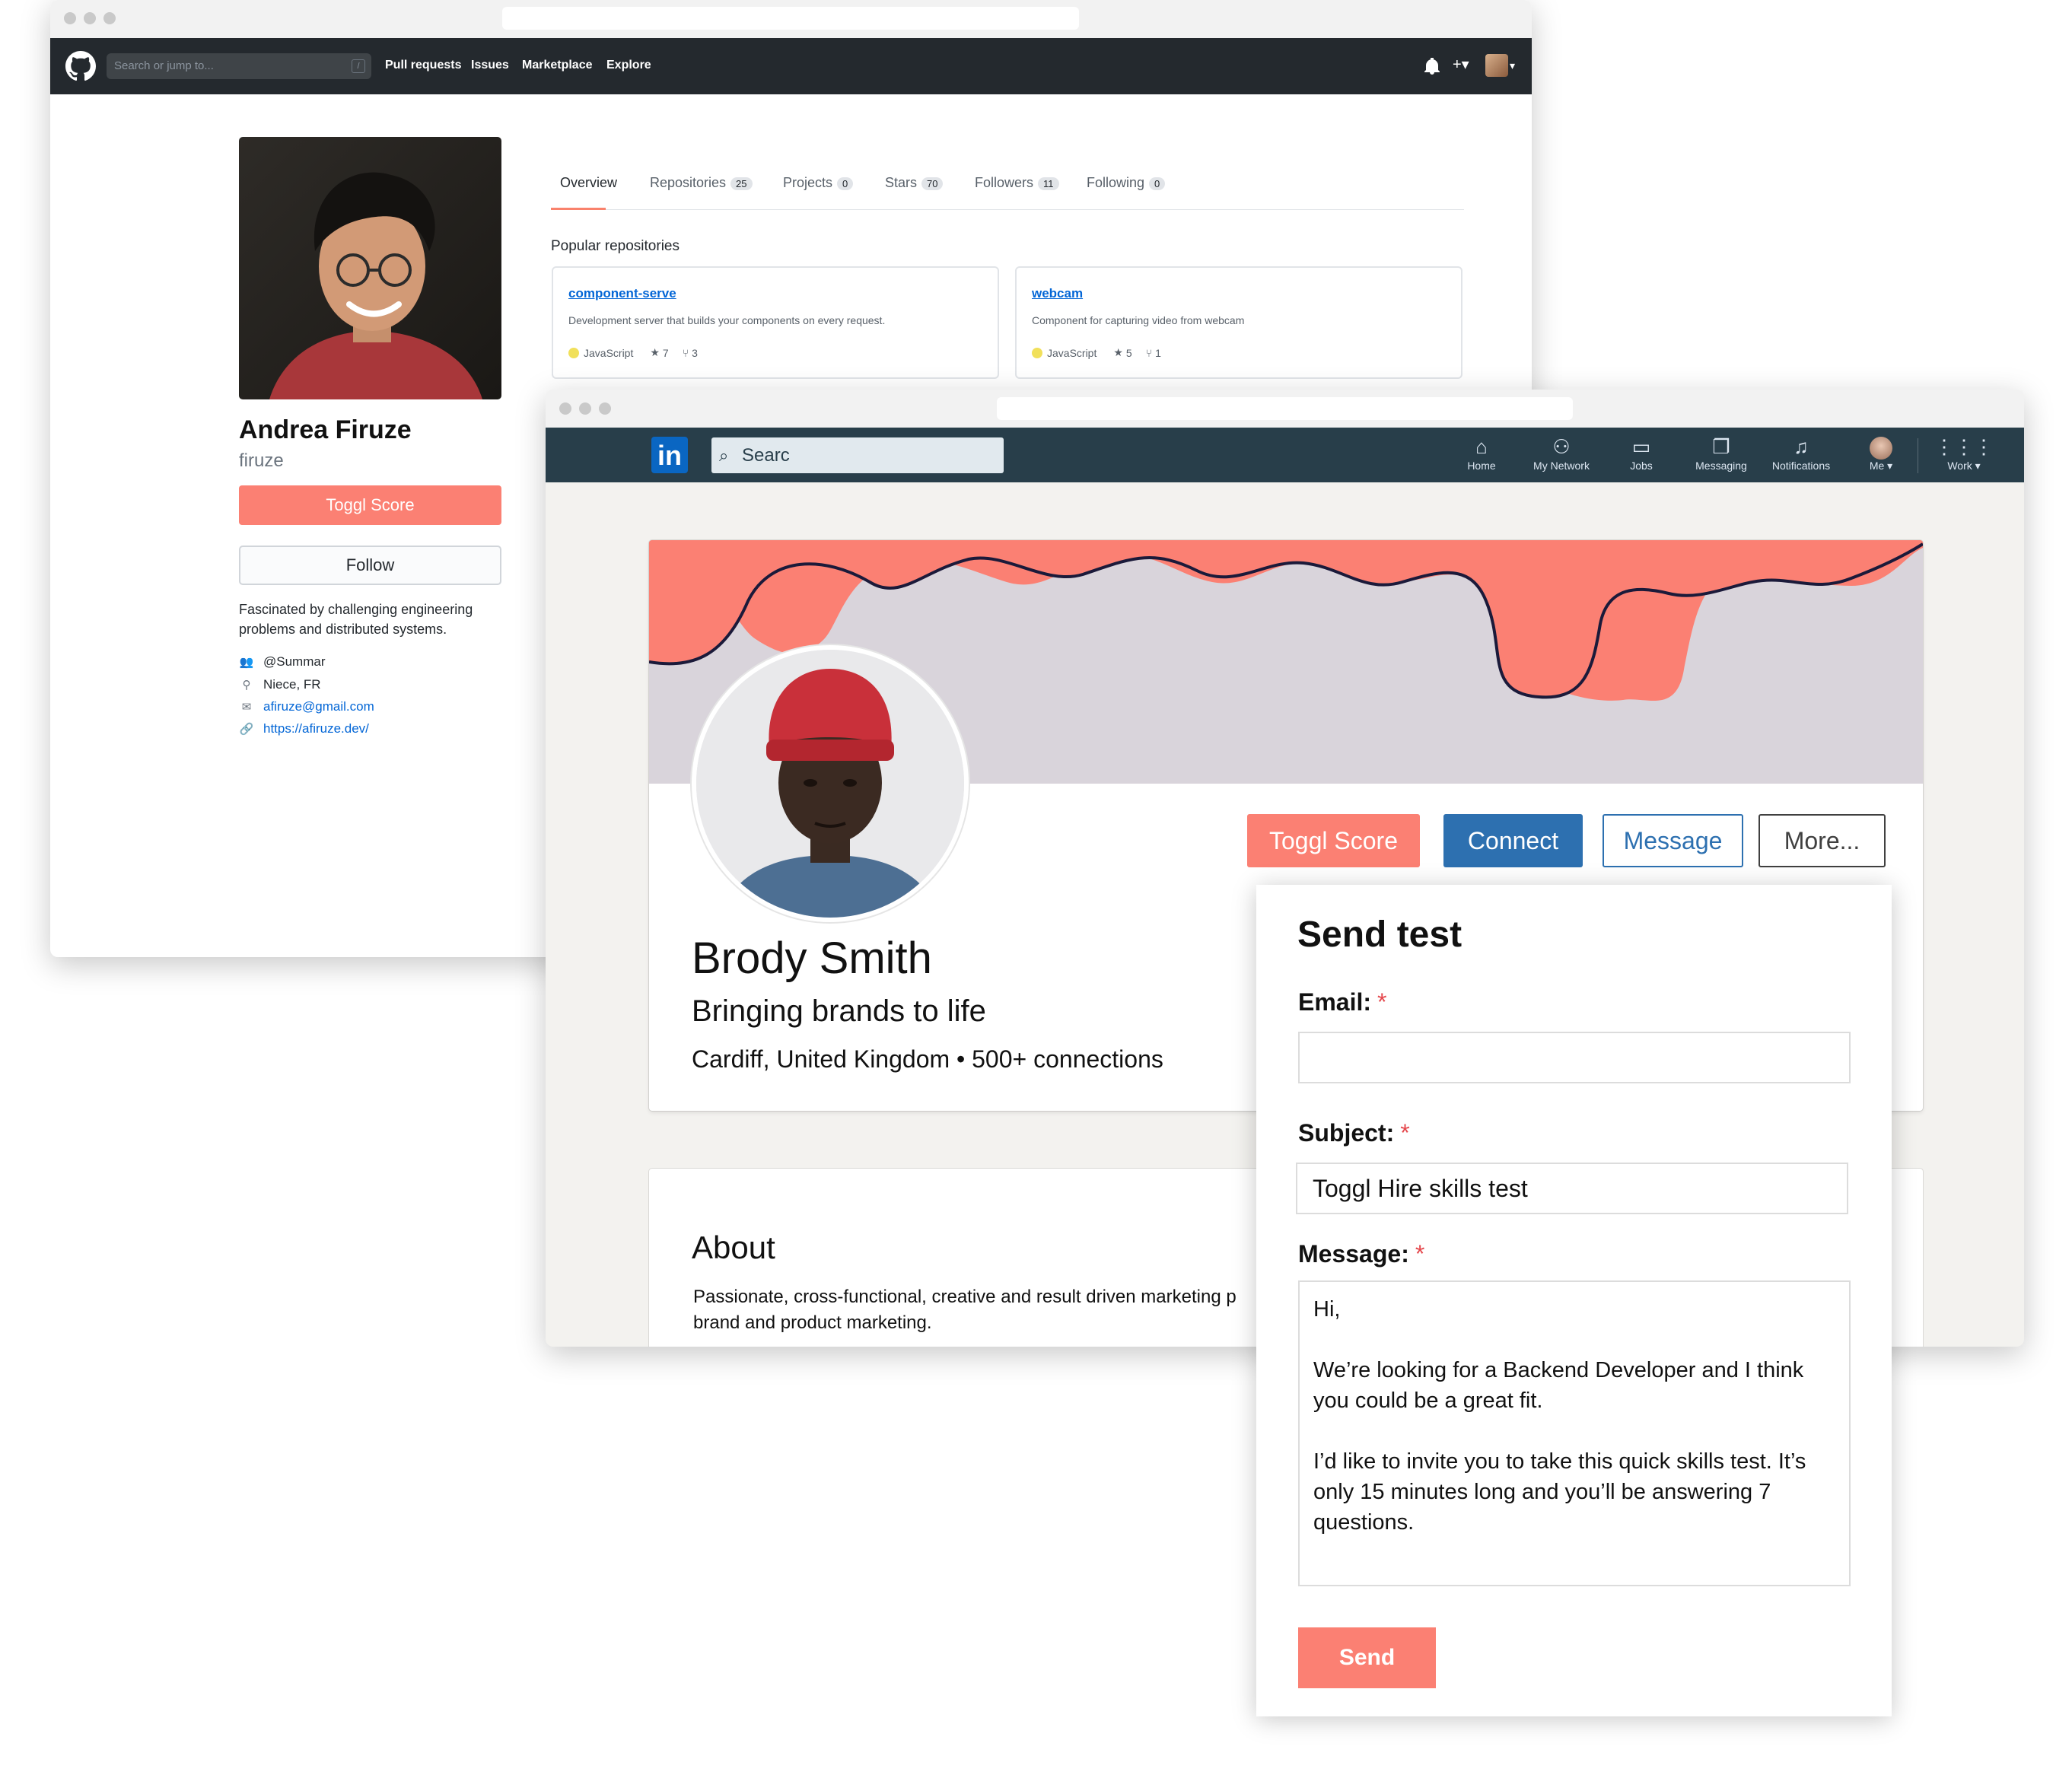 Image resolution: width=2072 pixels, height=1775 pixels. I want to click on tab-followers: Followers 11, so click(1017, 183).